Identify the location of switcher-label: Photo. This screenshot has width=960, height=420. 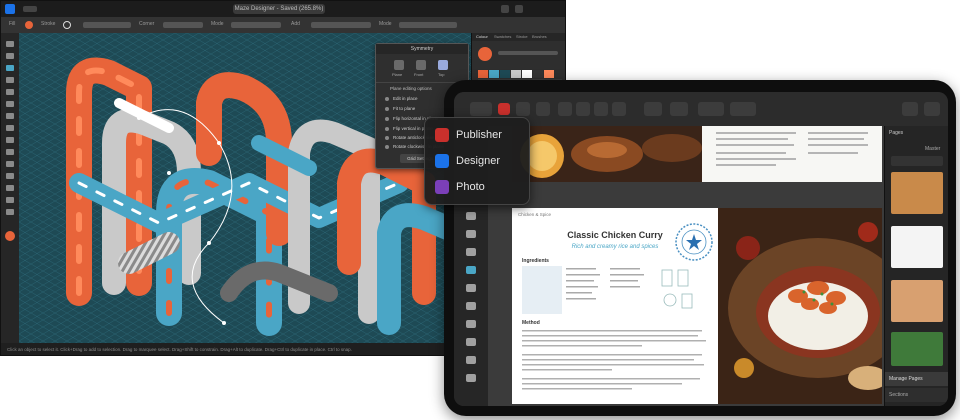
(470, 187).